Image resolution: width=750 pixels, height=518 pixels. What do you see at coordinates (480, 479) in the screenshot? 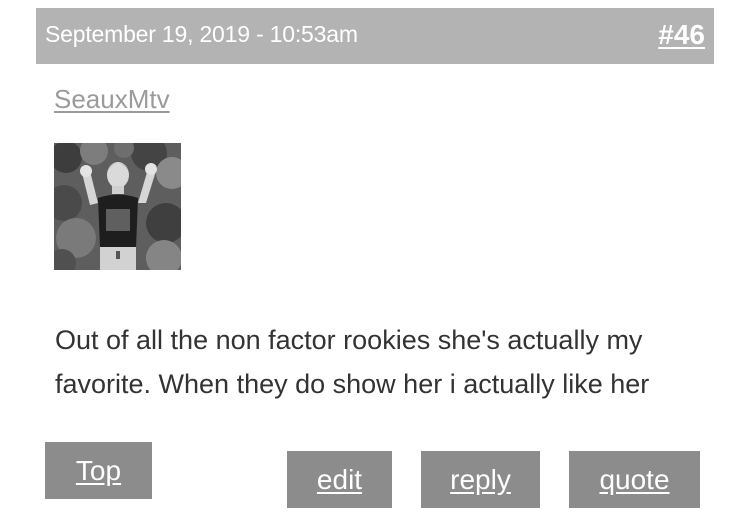
I see `reply-button: reply` at bounding box center [480, 479].